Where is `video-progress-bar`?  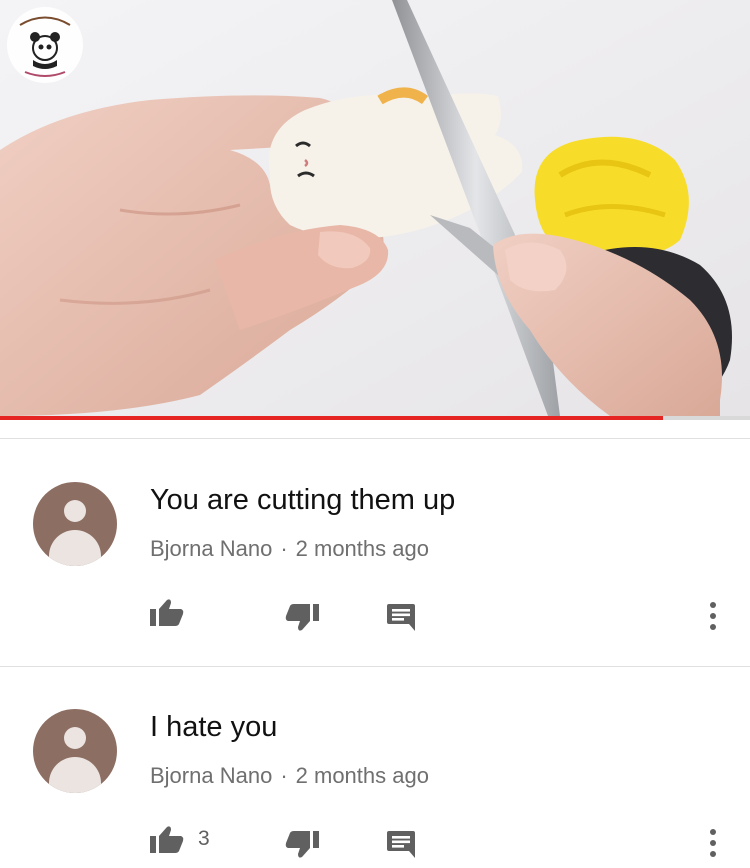 video-progress-bar is located at coordinates (375, 418).